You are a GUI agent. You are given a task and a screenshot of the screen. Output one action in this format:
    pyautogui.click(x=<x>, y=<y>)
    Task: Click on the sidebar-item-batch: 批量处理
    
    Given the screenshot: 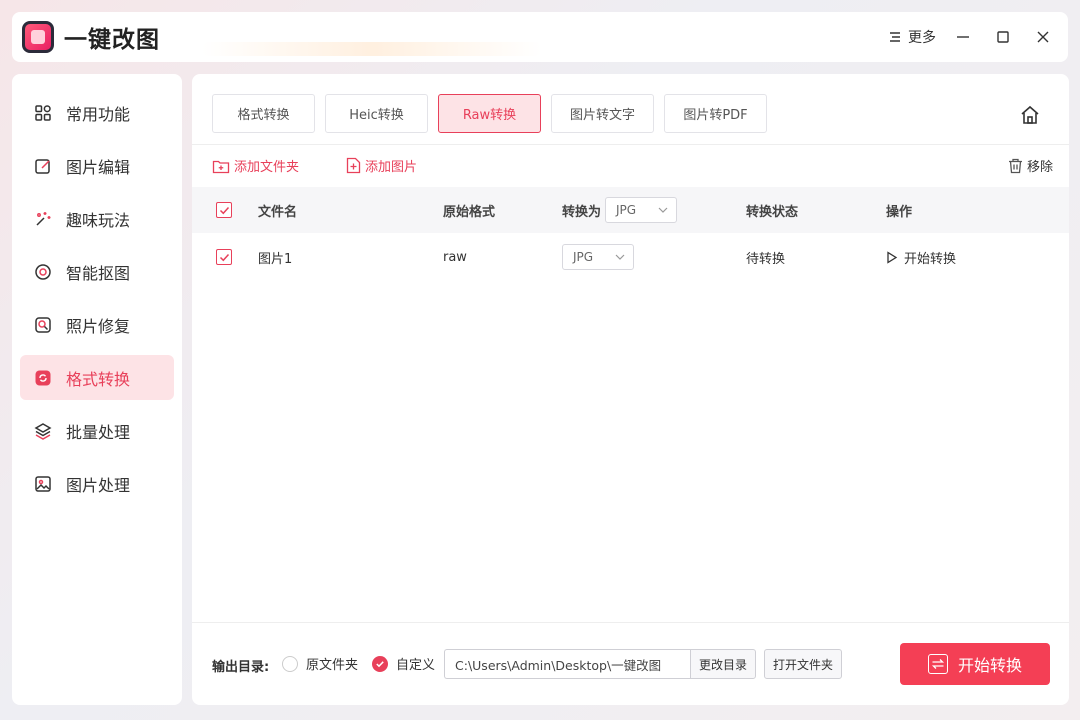 What is the action you would take?
    pyautogui.click(x=97, y=430)
    